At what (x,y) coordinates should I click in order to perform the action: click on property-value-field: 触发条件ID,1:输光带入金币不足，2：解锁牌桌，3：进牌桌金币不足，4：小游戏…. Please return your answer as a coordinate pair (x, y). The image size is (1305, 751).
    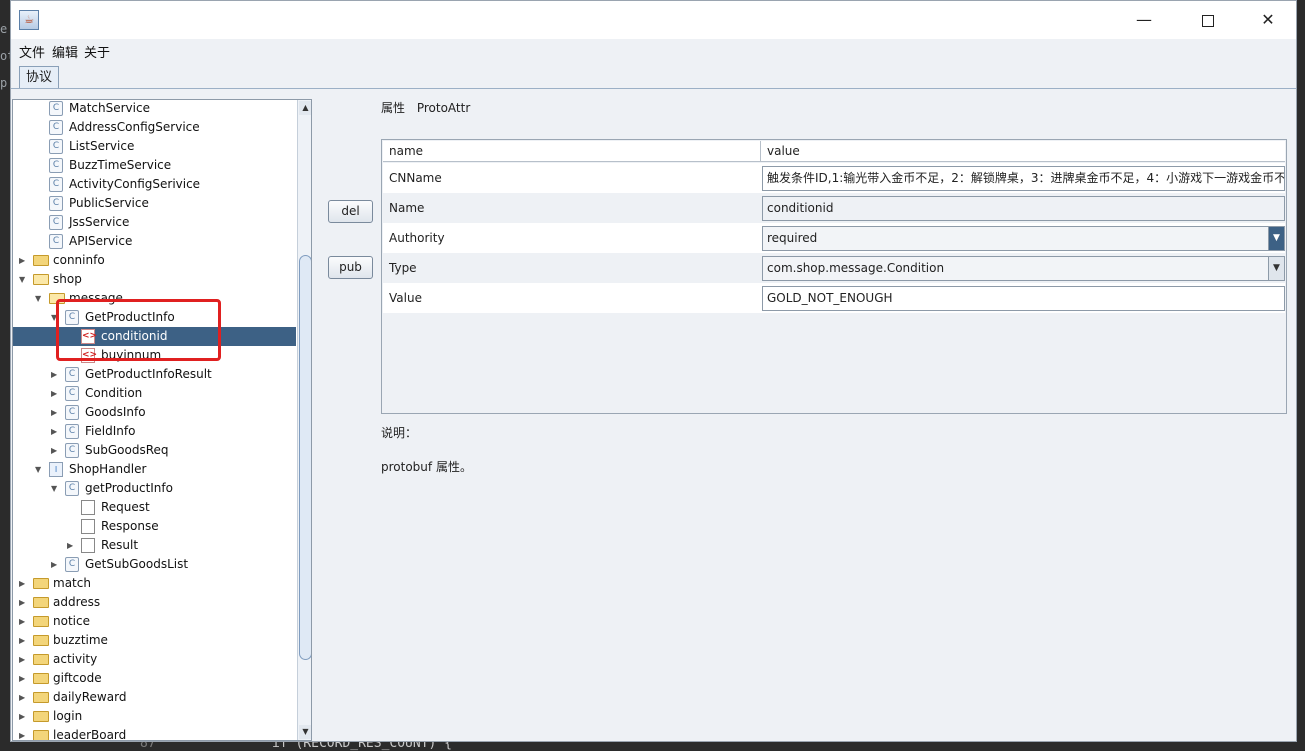
    Looking at the image, I should click on (1023, 178).